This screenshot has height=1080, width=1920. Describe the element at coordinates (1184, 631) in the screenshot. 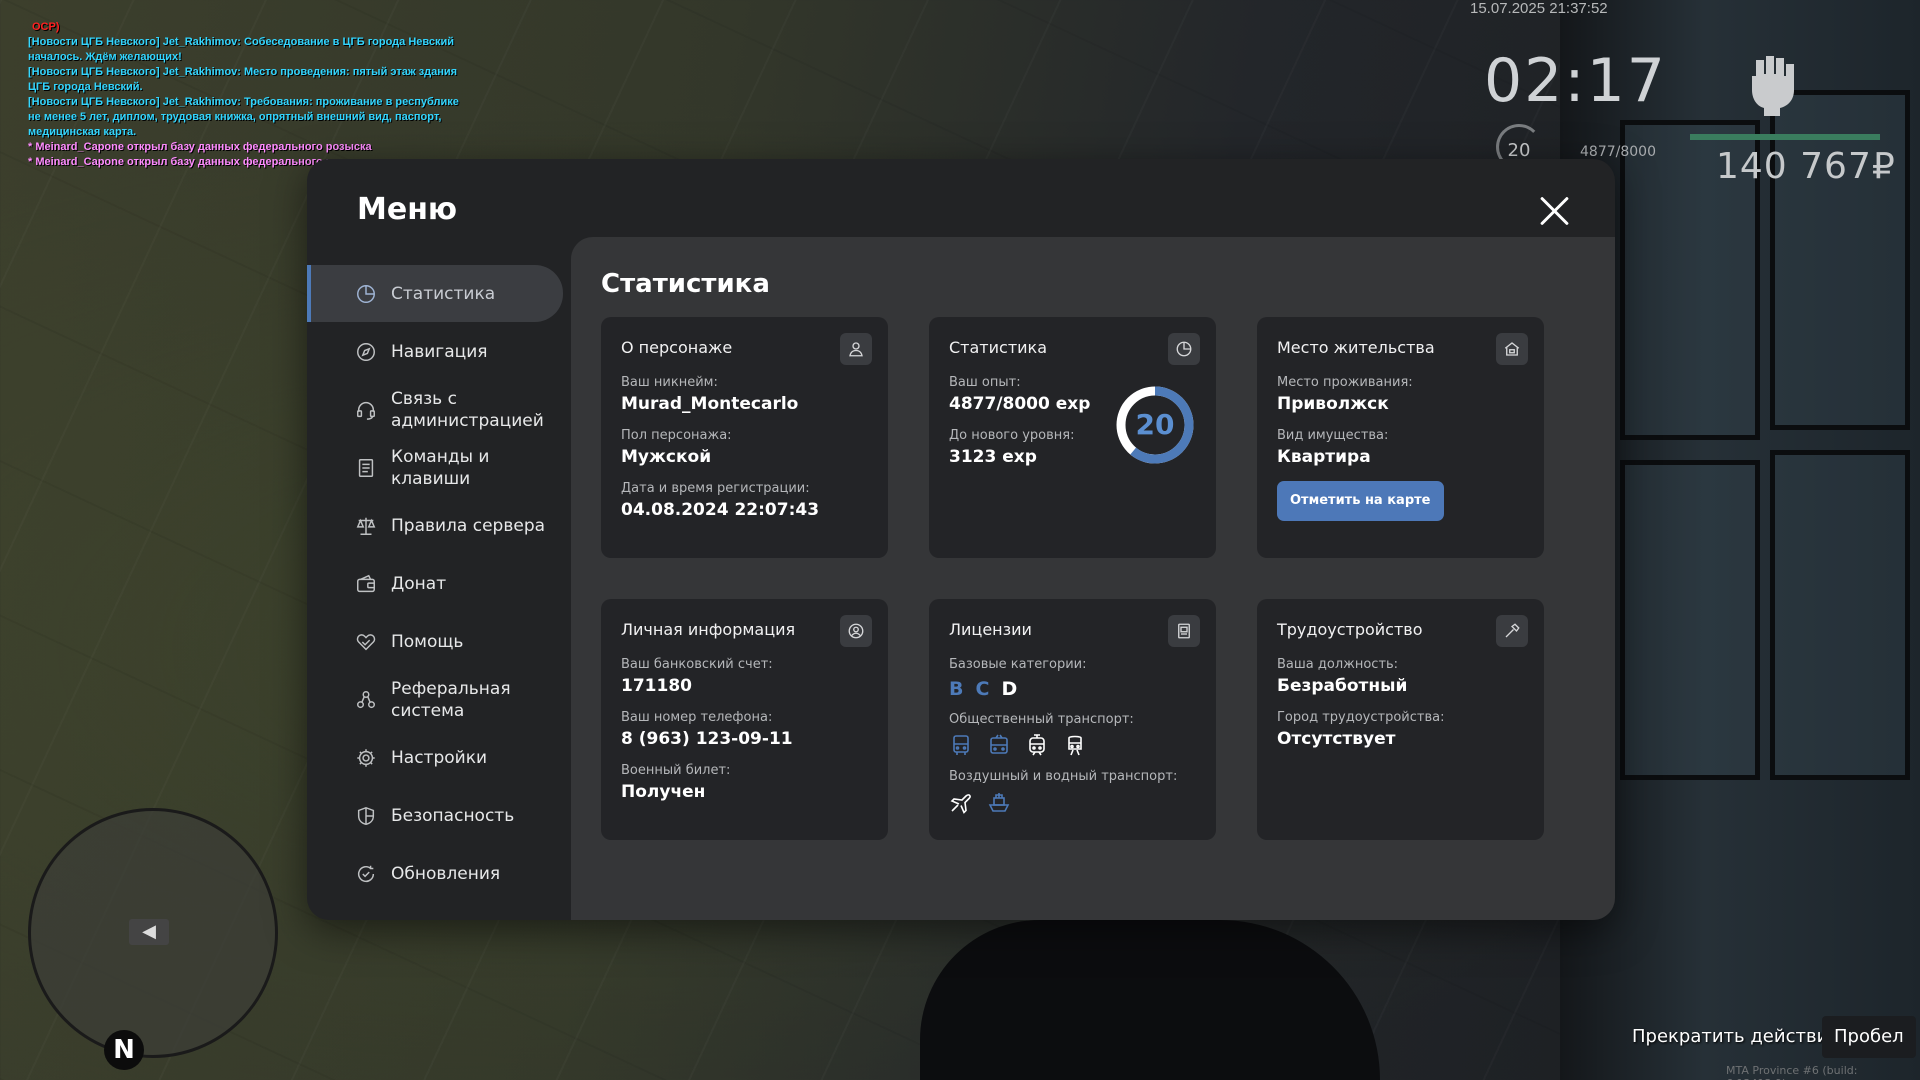

I see `license-card-icon` at that location.